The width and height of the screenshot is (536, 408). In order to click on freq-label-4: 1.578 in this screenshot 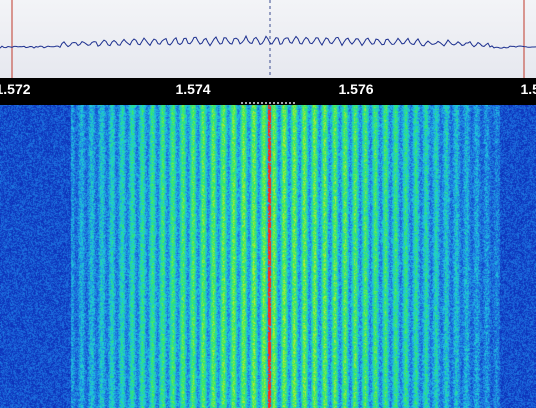, I will do `click(528, 89)`.